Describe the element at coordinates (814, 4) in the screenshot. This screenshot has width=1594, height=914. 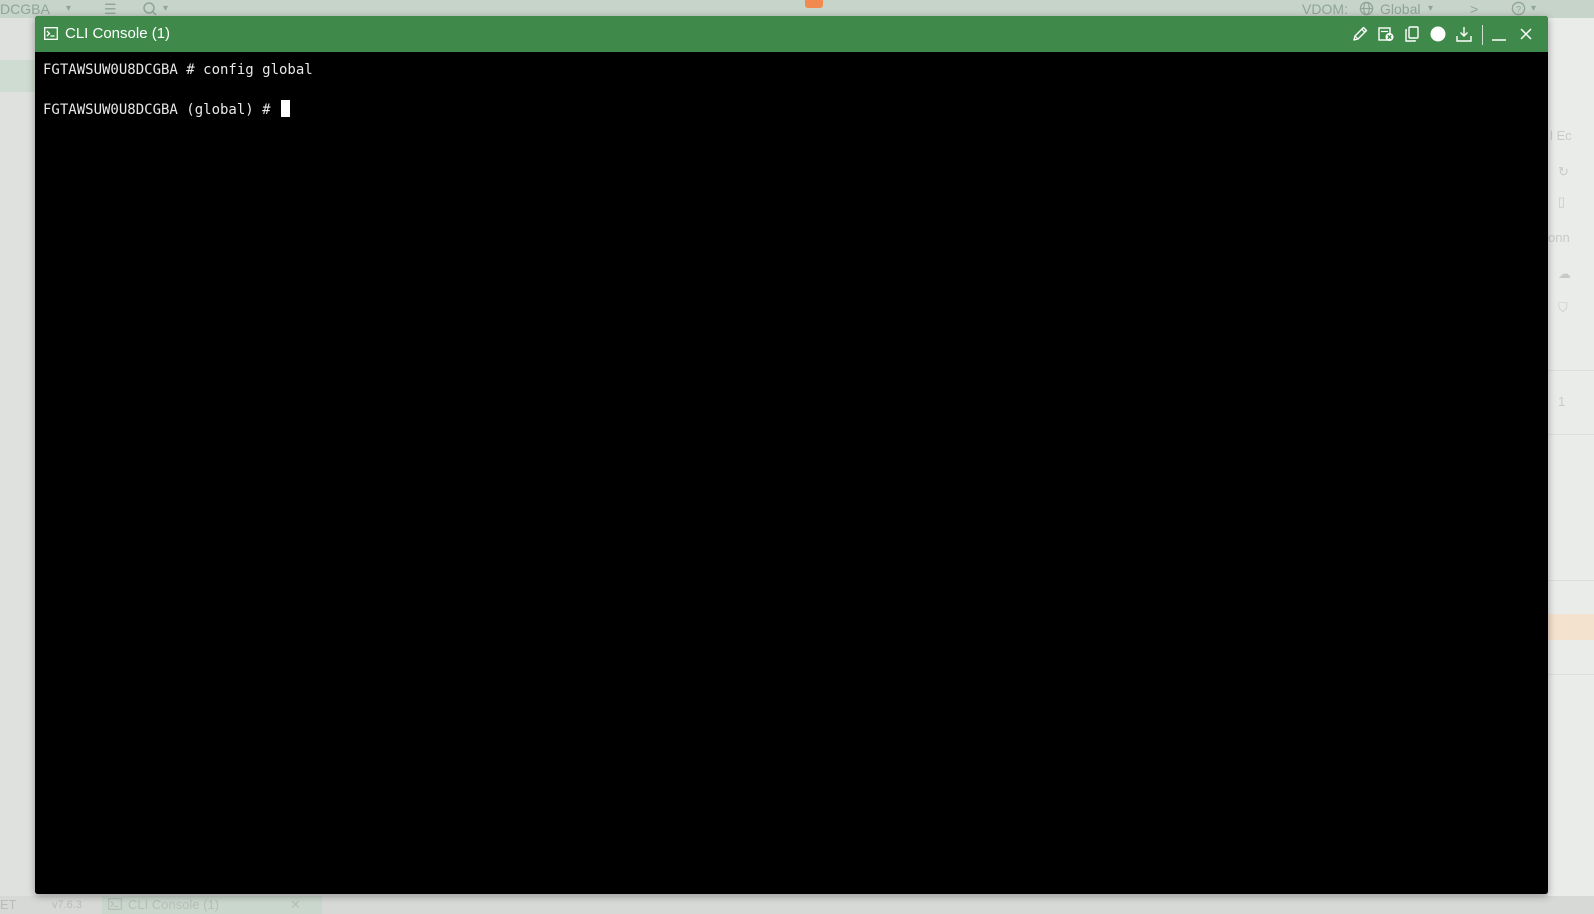
I see `brand-logo-icon` at that location.